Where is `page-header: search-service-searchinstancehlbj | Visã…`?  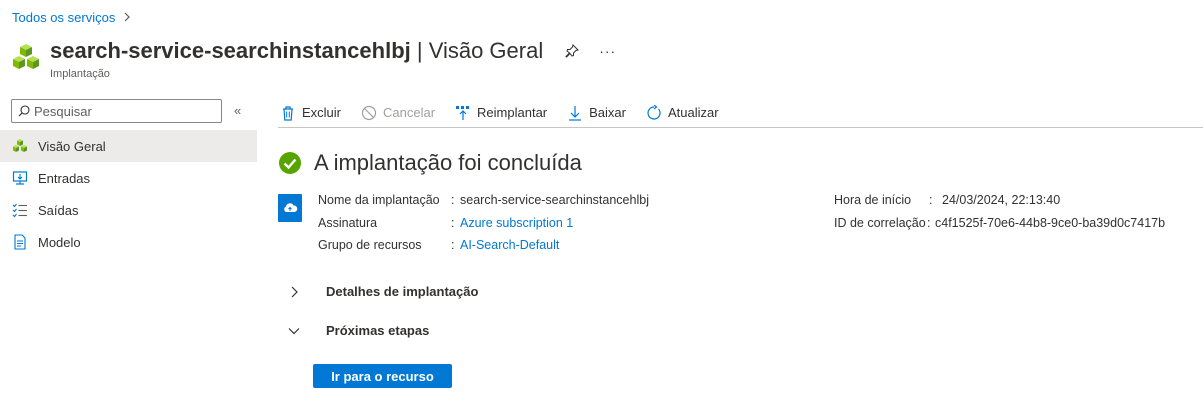 page-header: search-service-searchinstancehlbj | Visã… is located at coordinates (314, 59).